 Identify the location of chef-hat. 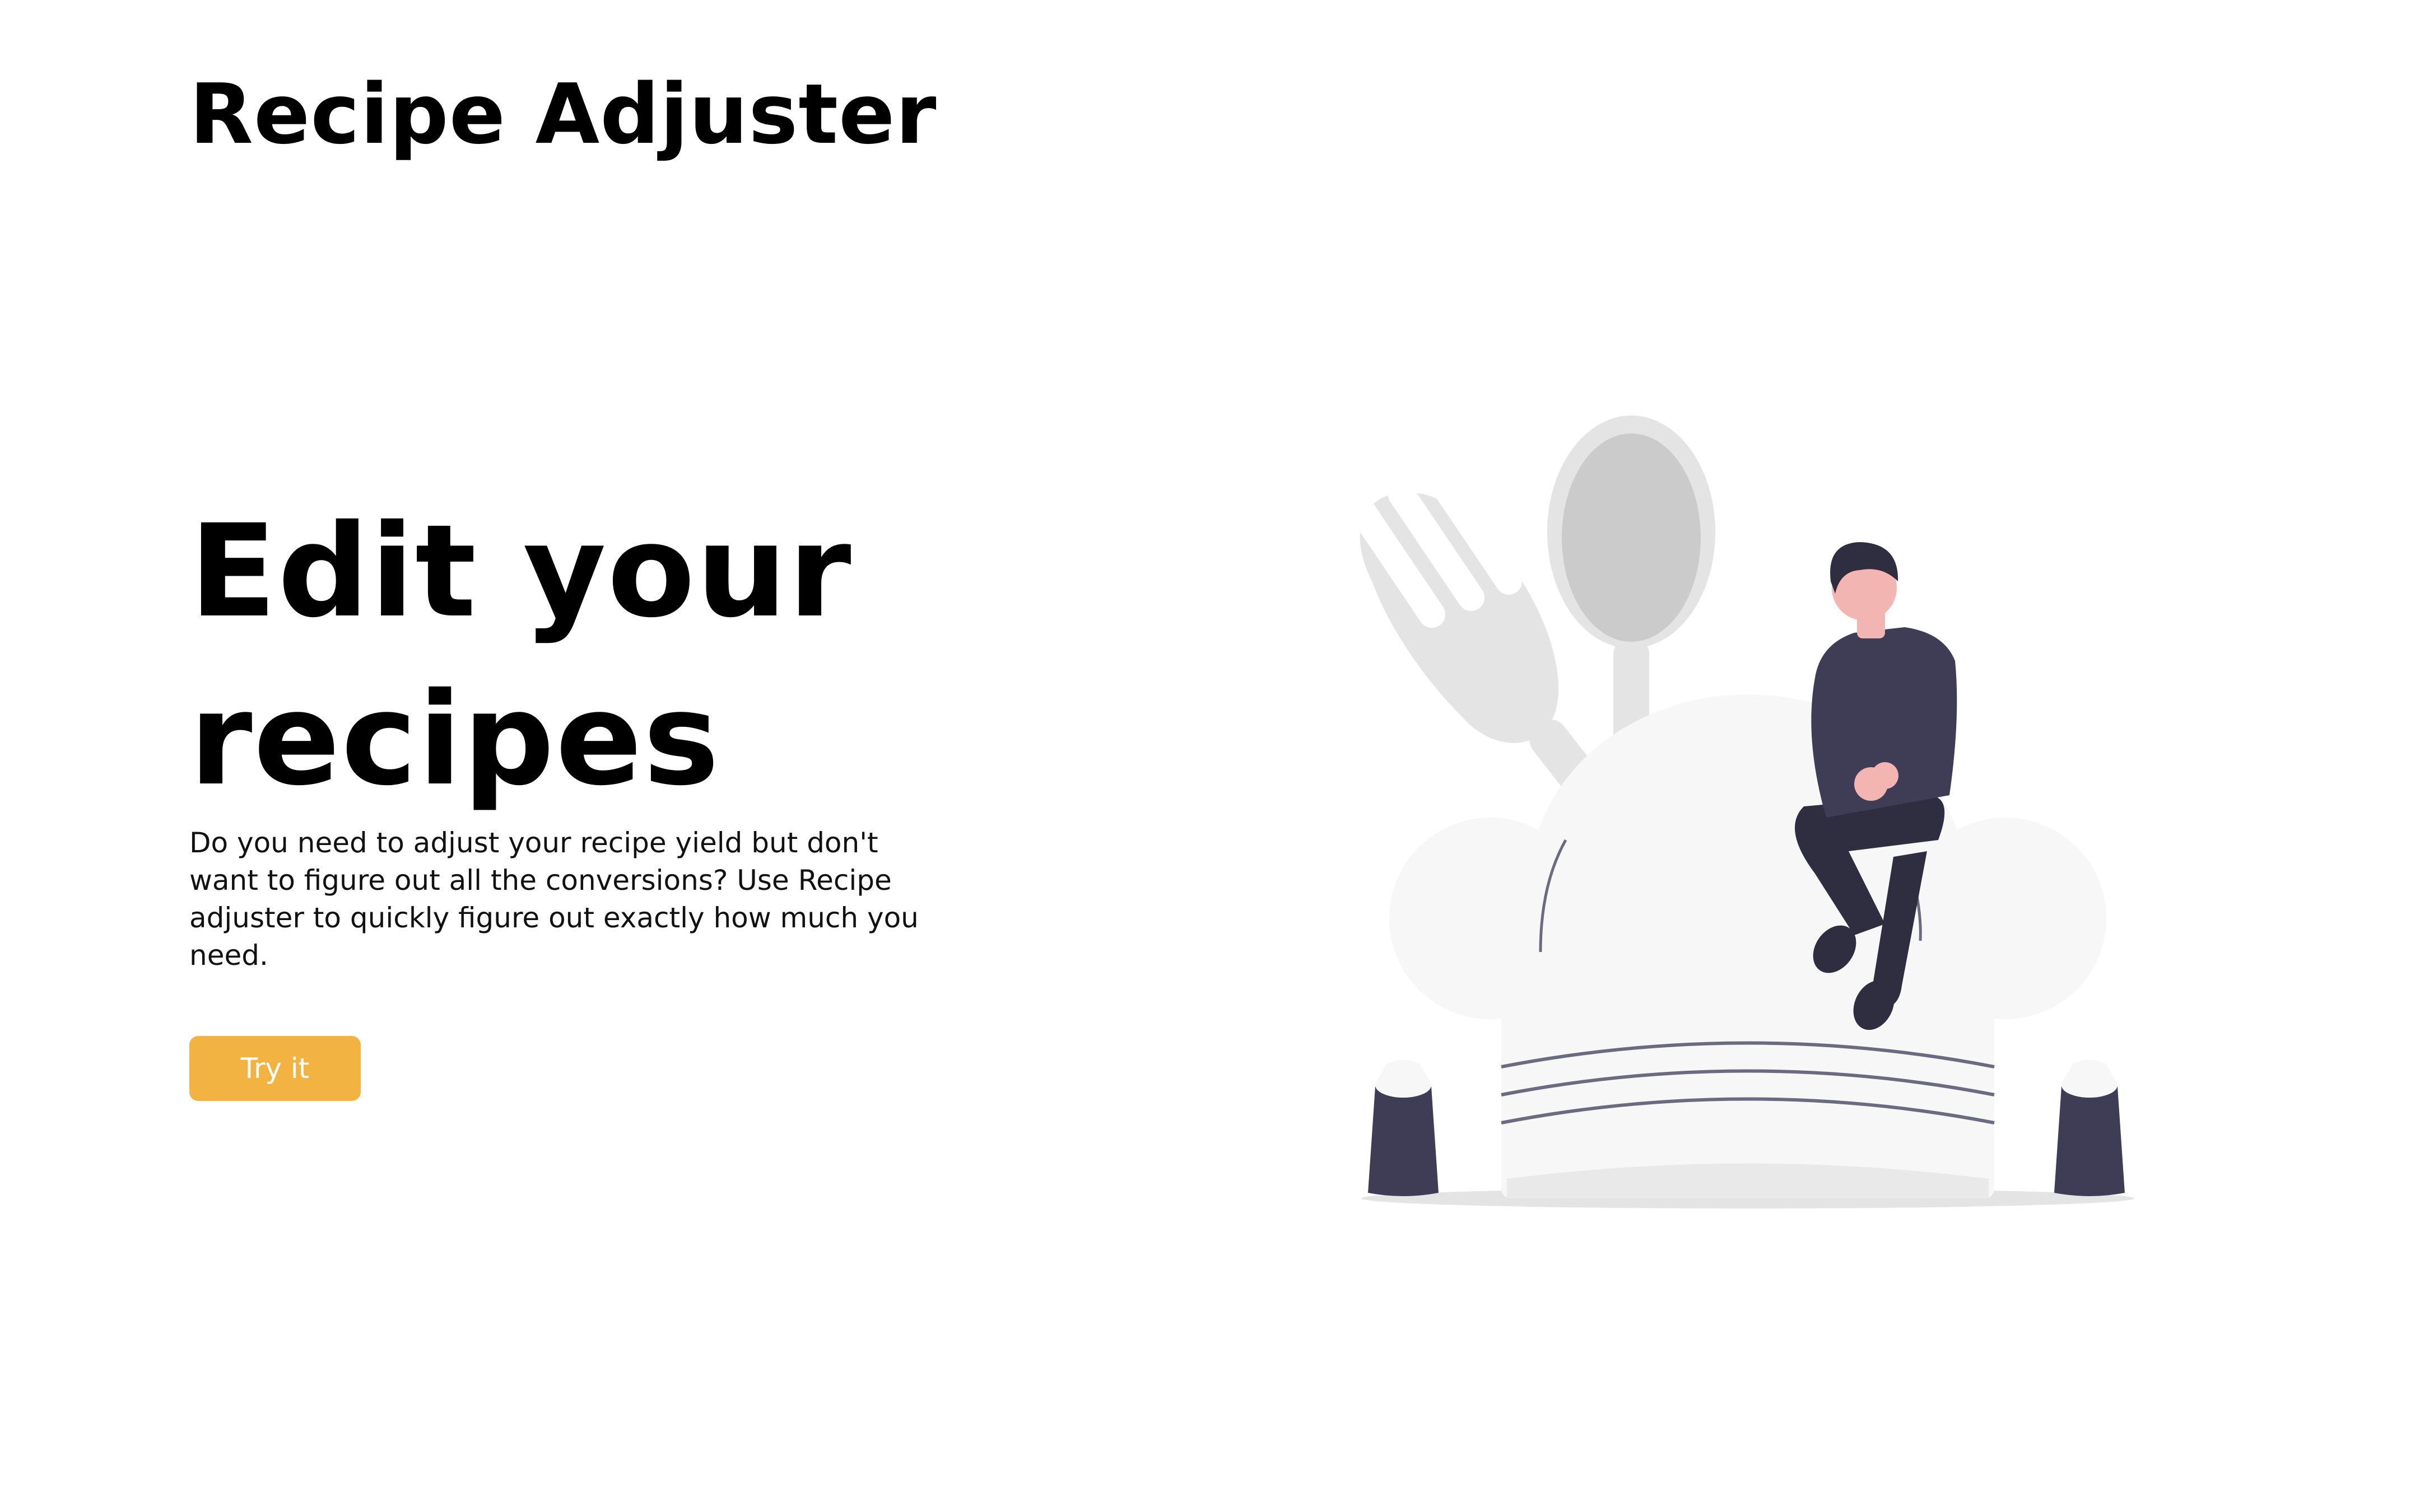
(1748, 946).